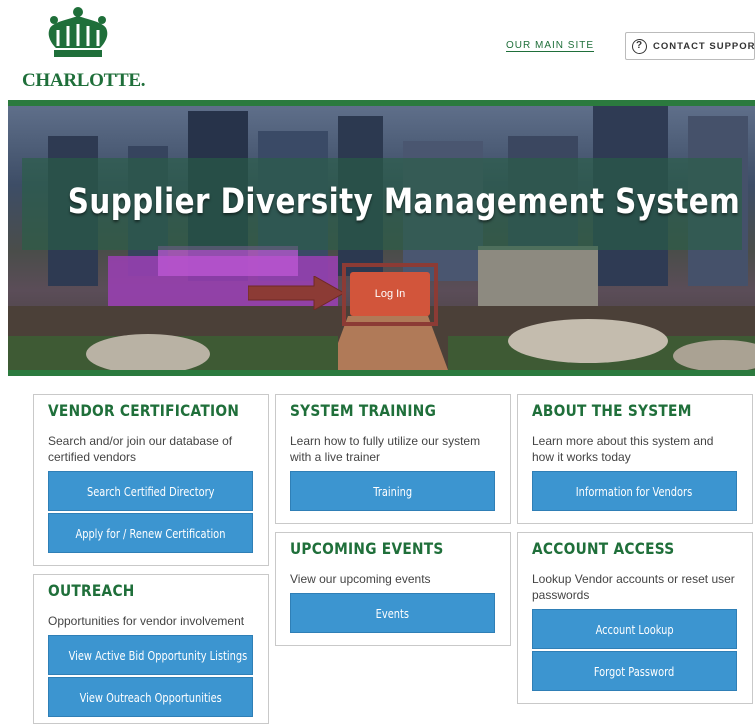 This screenshot has height=725, width=755. Describe the element at coordinates (392, 491) in the screenshot. I see `training-button: Training` at that location.